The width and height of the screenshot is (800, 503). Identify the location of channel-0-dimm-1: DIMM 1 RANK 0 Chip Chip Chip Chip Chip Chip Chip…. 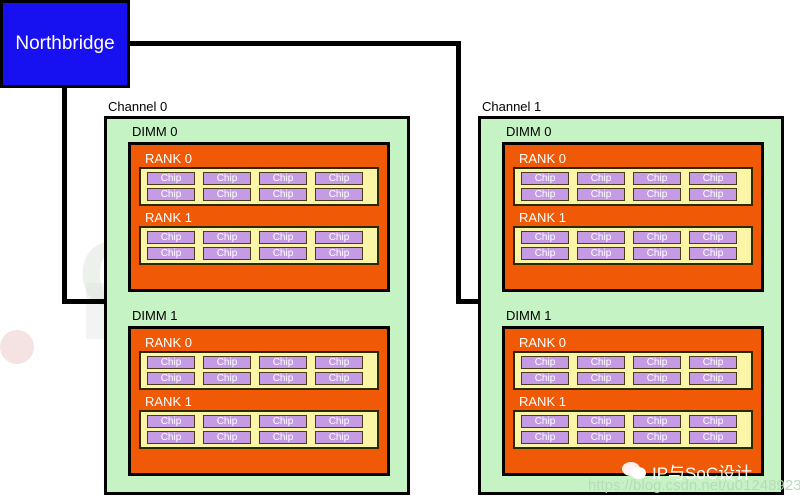
(259, 392).